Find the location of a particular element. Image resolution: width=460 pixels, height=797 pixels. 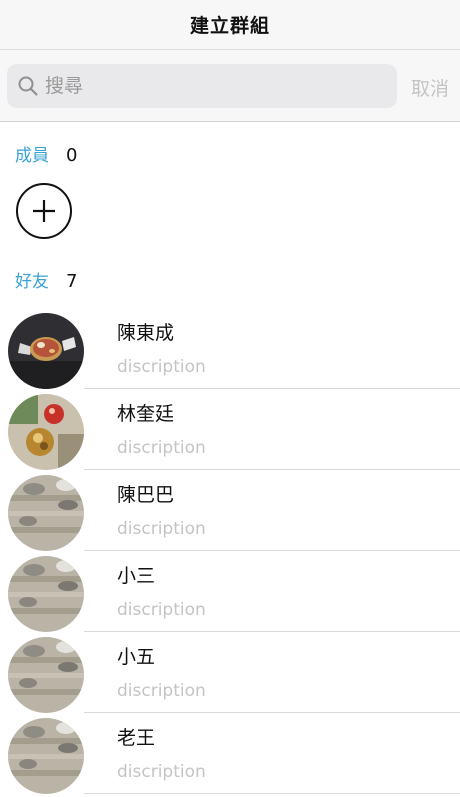

search-field is located at coordinates (202, 86).